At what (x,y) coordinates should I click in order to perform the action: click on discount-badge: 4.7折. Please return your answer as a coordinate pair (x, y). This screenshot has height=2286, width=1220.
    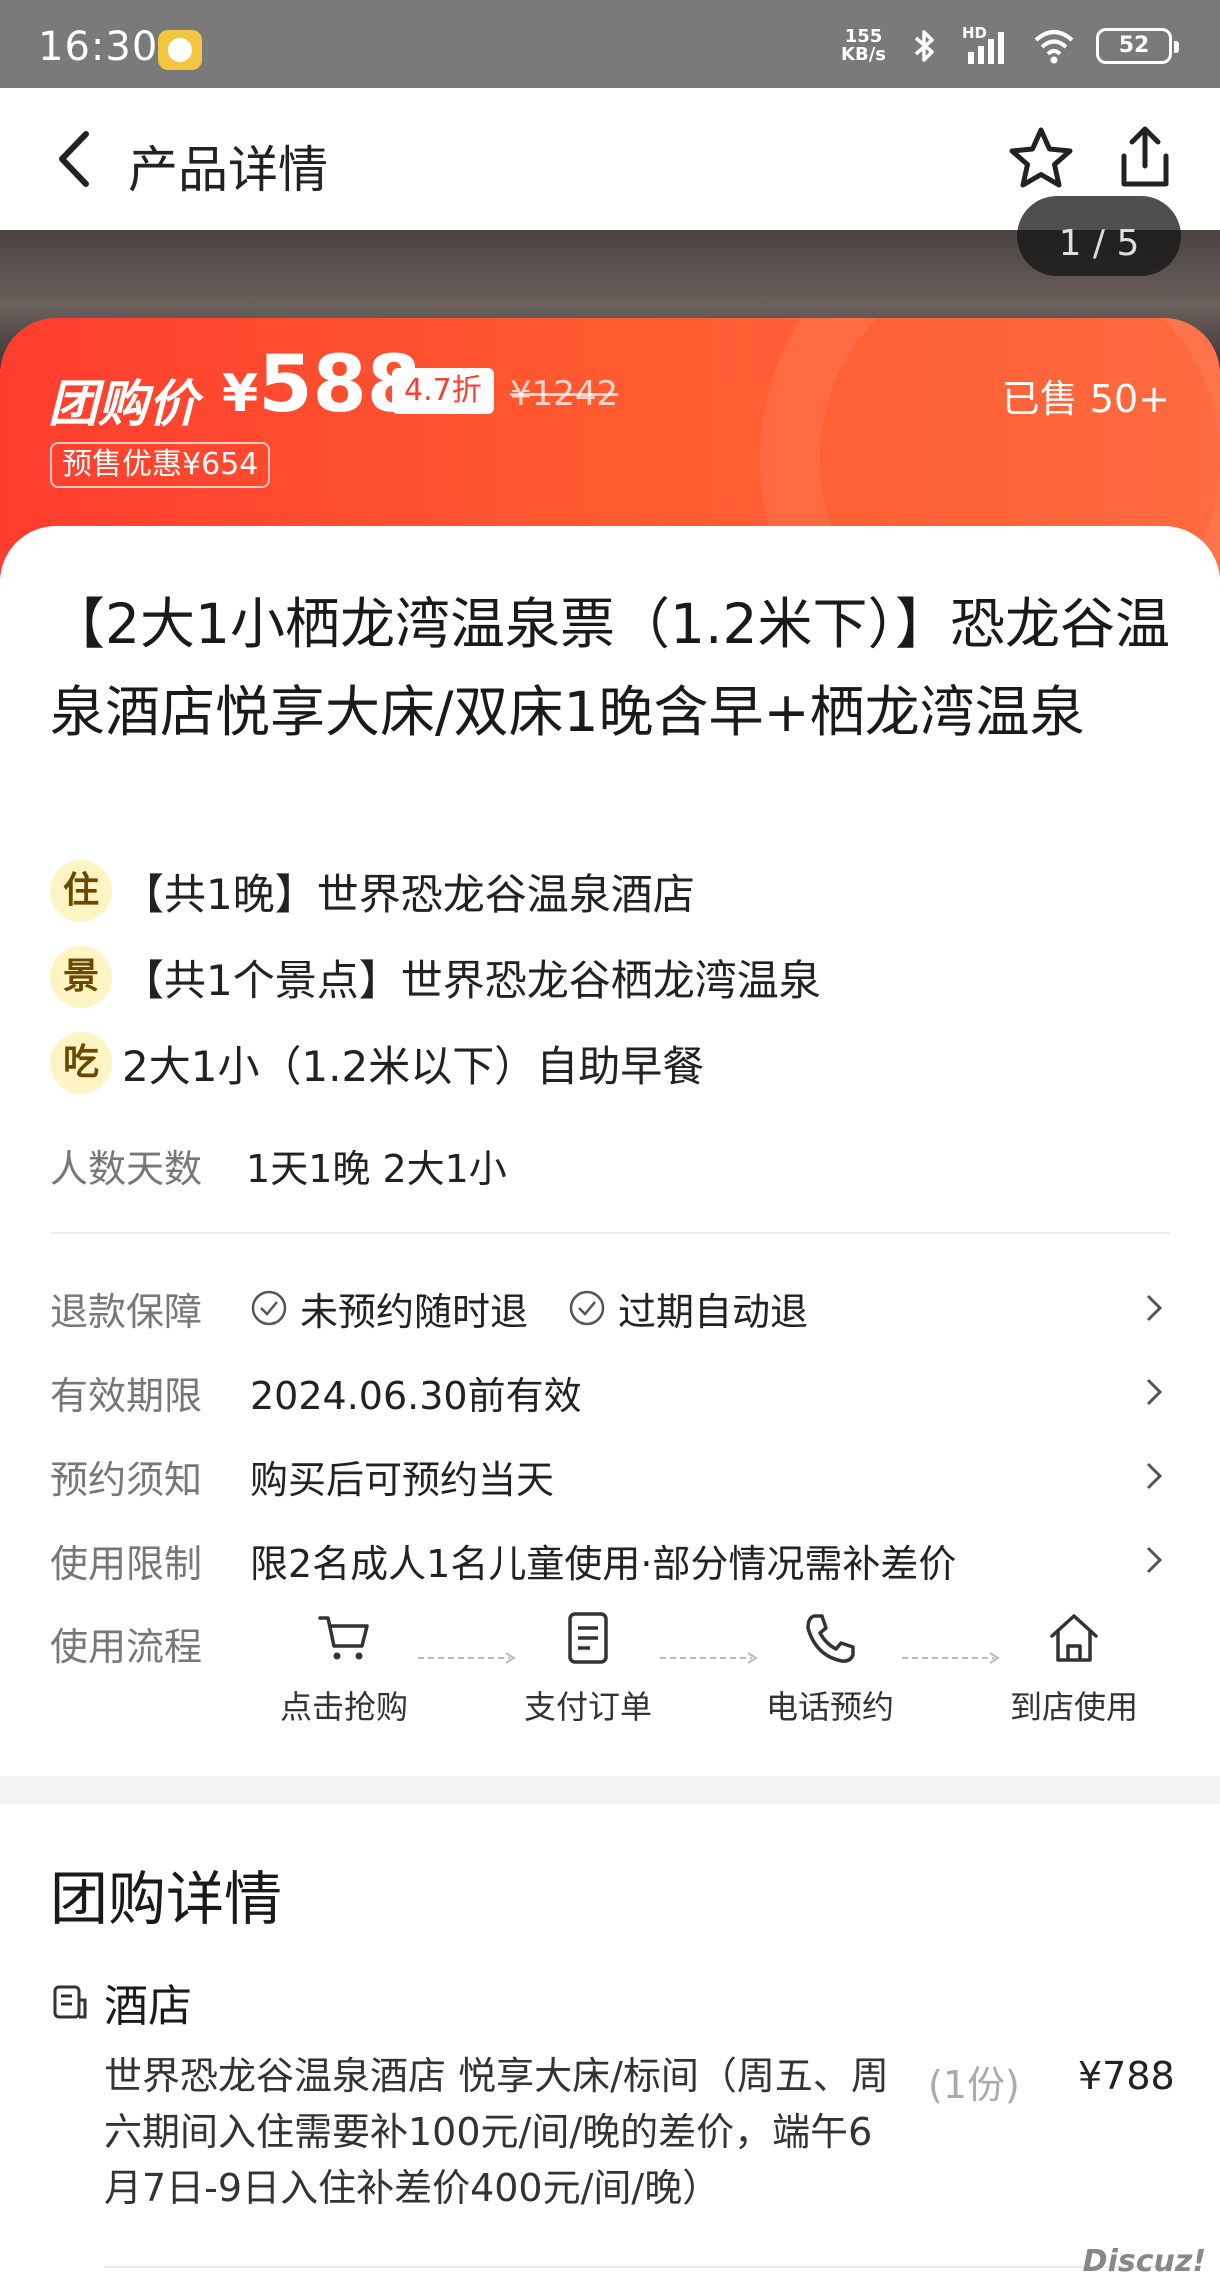
    Looking at the image, I should click on (443, 391).